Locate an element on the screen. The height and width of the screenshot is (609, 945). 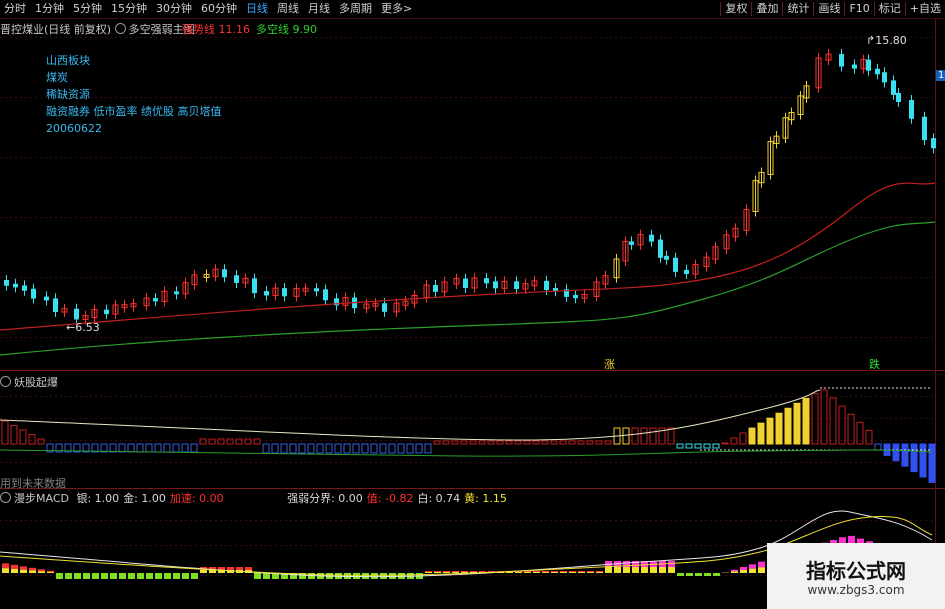
sub-panel-2-indicator: 漫步MACD is located at coordinates (41, 498).